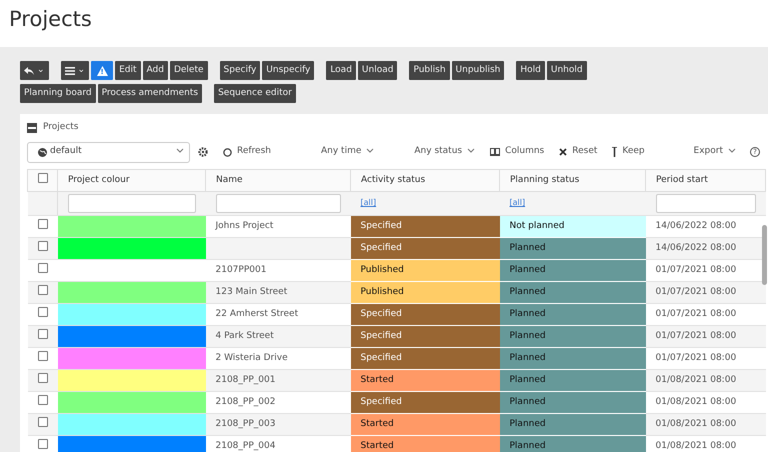  I want to click on undo-dropdown-button: ⌄, so click(34, 70).